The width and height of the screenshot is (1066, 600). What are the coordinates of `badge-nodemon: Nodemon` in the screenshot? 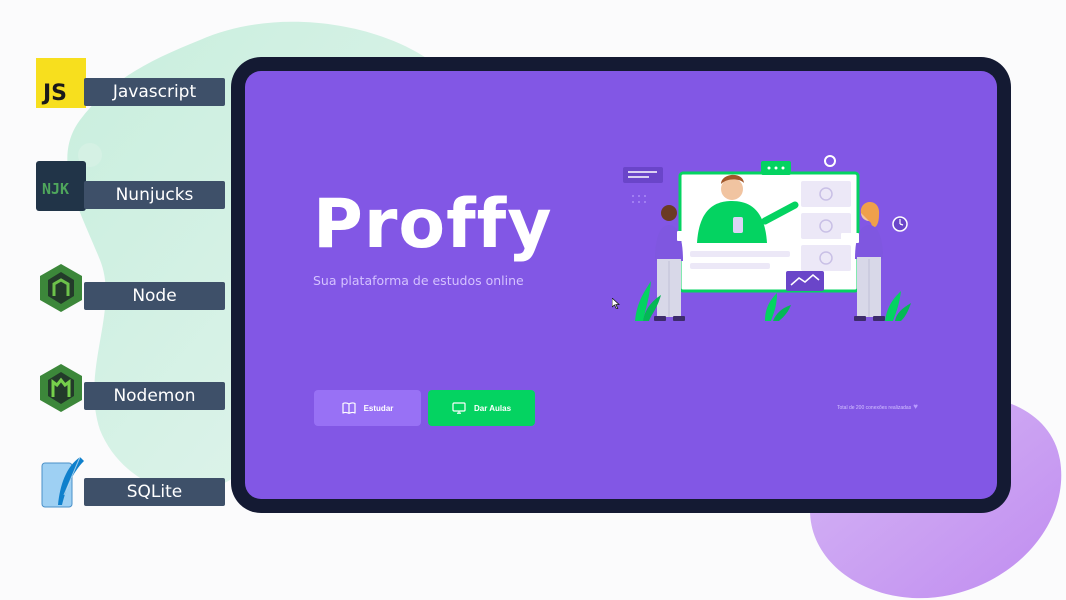 It's located at (130, 388).